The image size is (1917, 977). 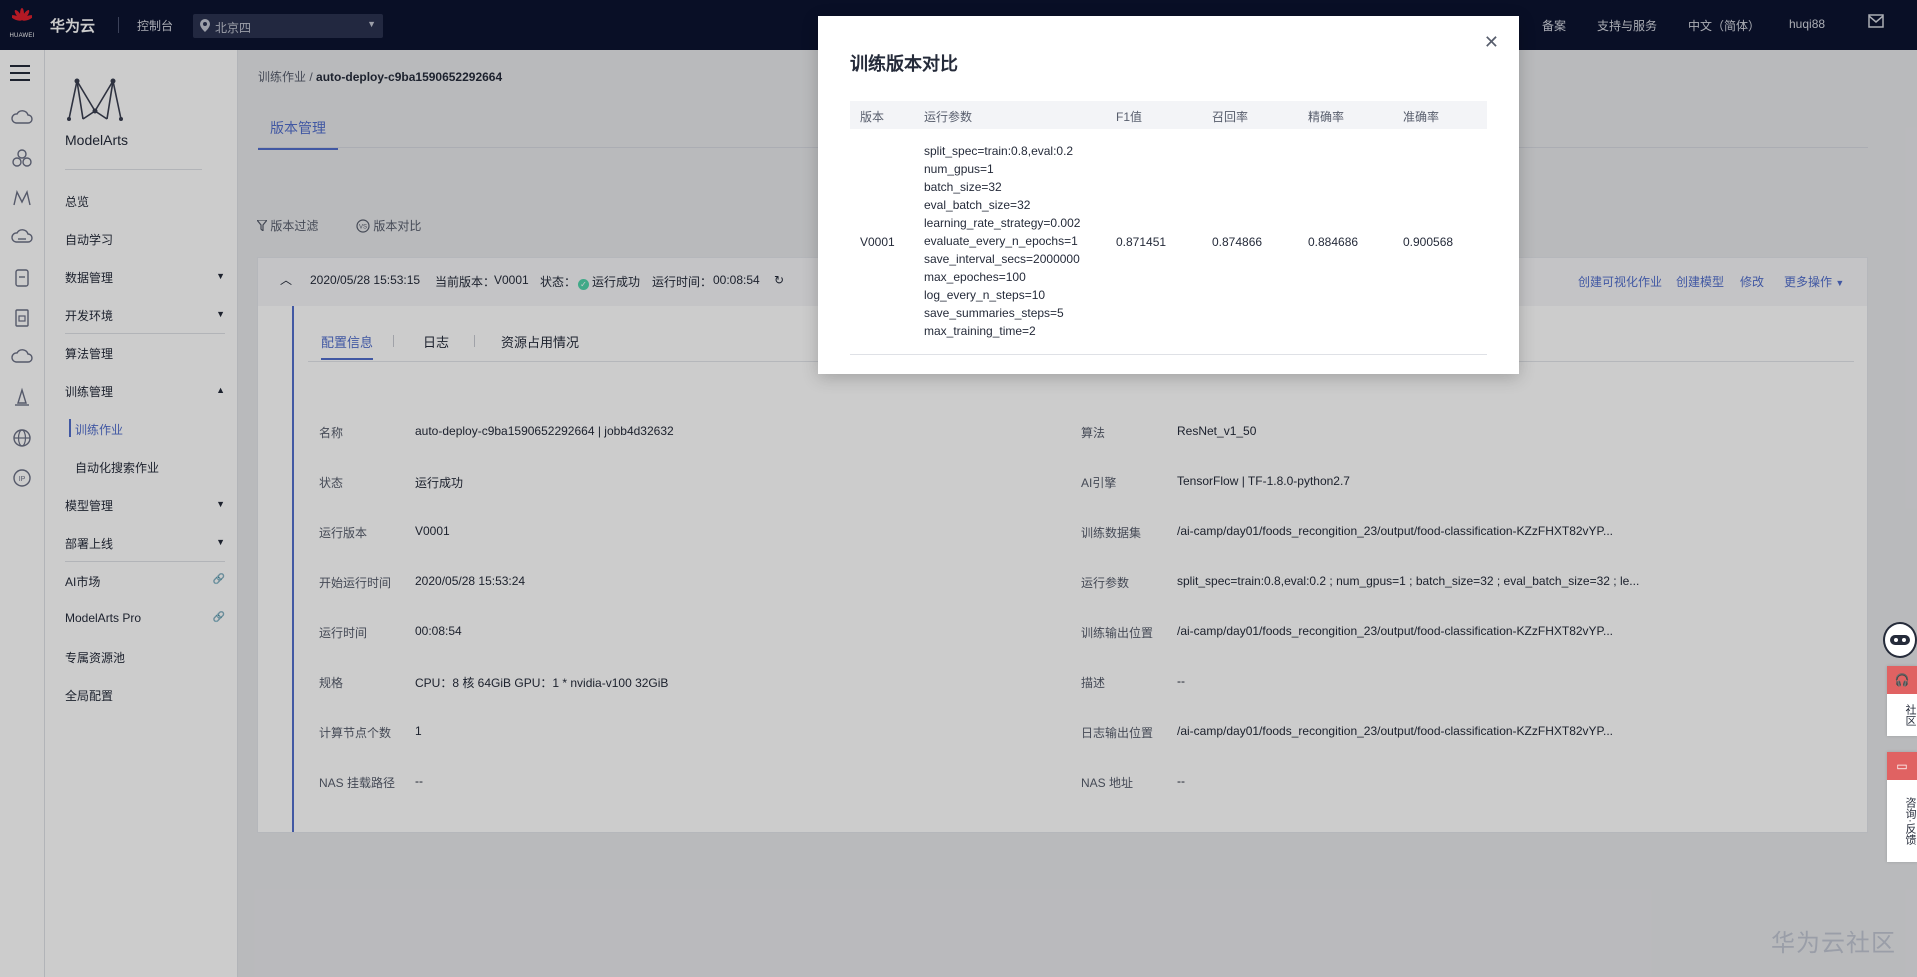 I want to click on param-line: max_epoches=100, so click(x=975, y=277).